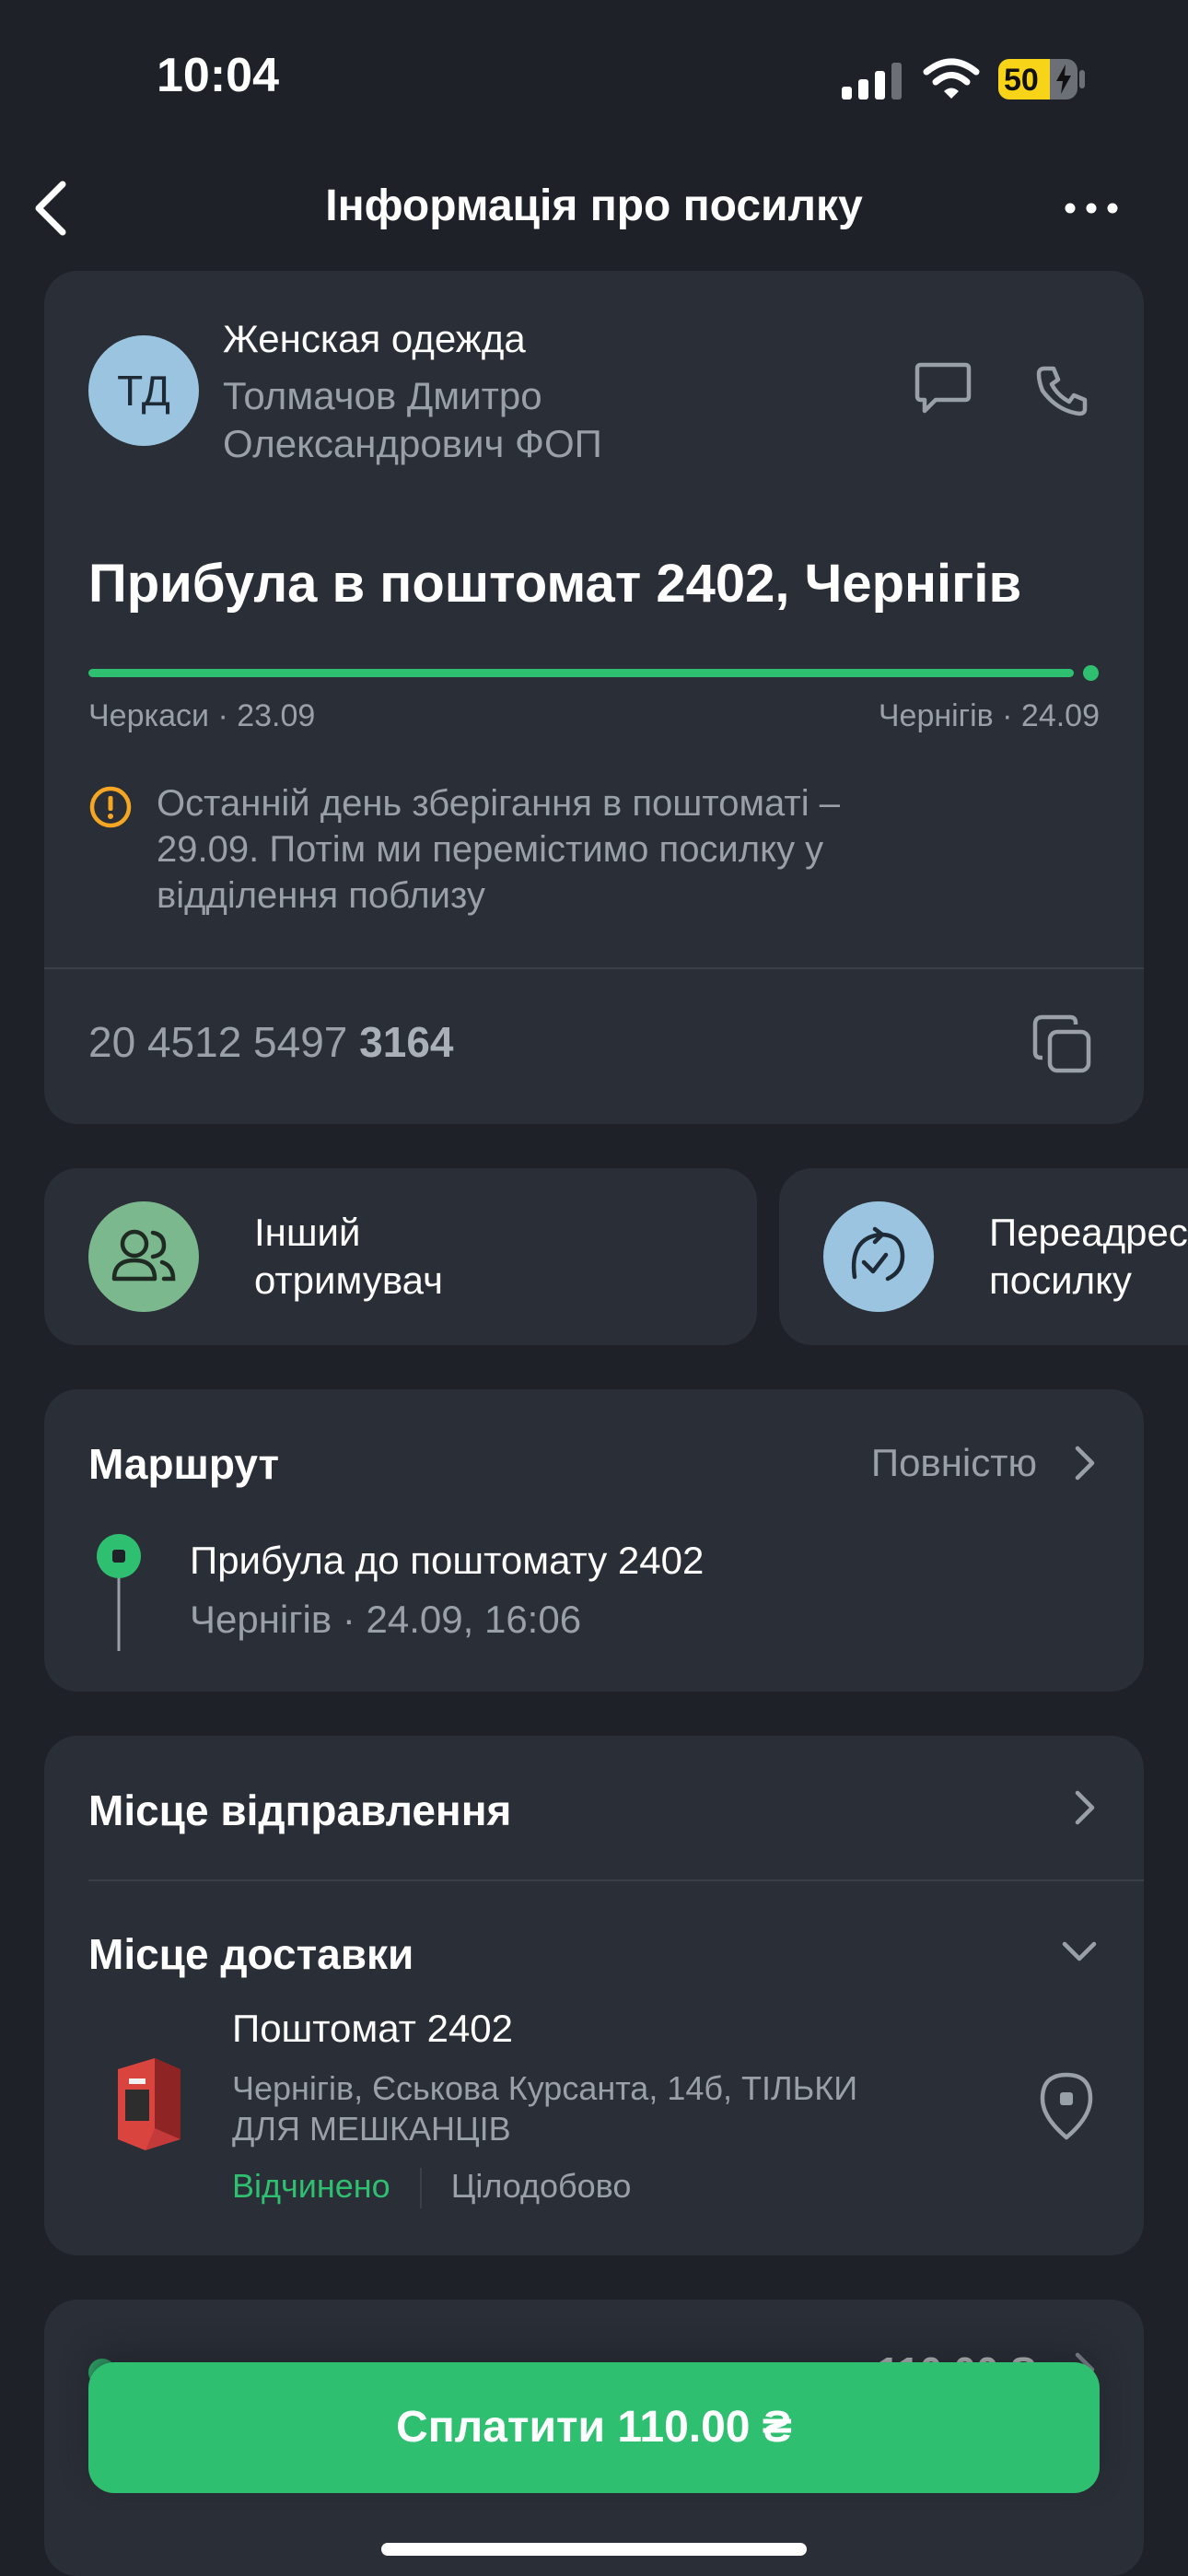 The height and width of the screenshot is (2576, 1188). What do you see at coordinates (406, 1042) in the screenshot?
I see `tracking-number-tail: 3164` at bounding box center [406, 1042].